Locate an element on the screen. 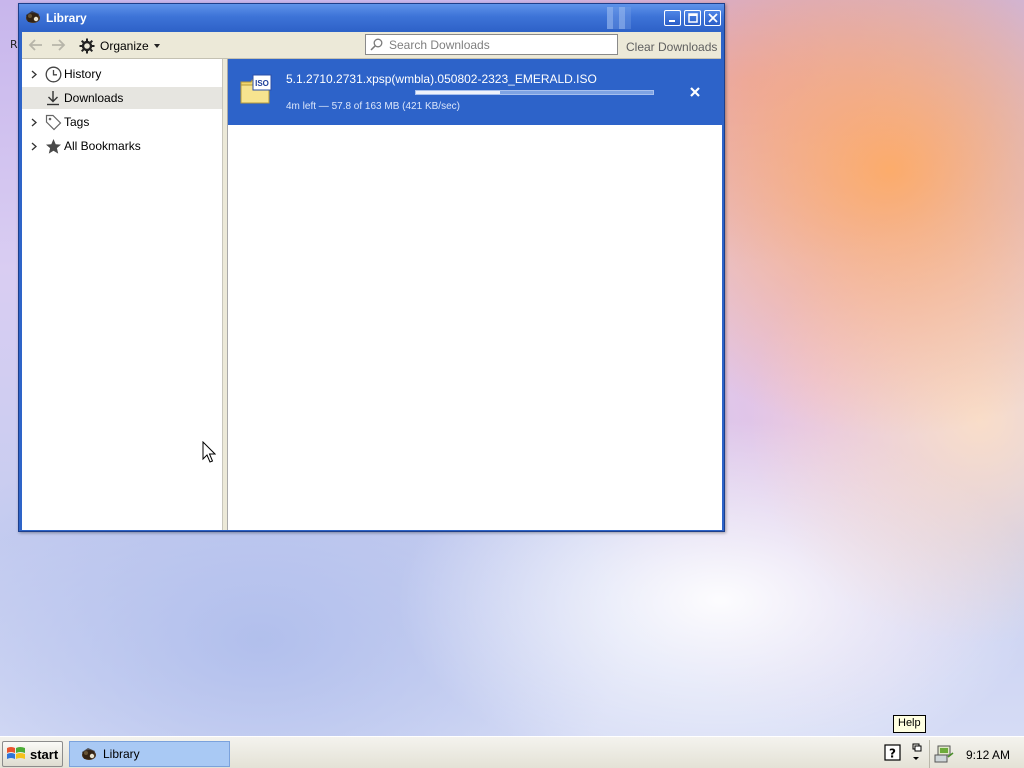 Image resolution: width=1024 pixels, height=768 pixels. cancel-download-icon is located at coordinates (695, 92).